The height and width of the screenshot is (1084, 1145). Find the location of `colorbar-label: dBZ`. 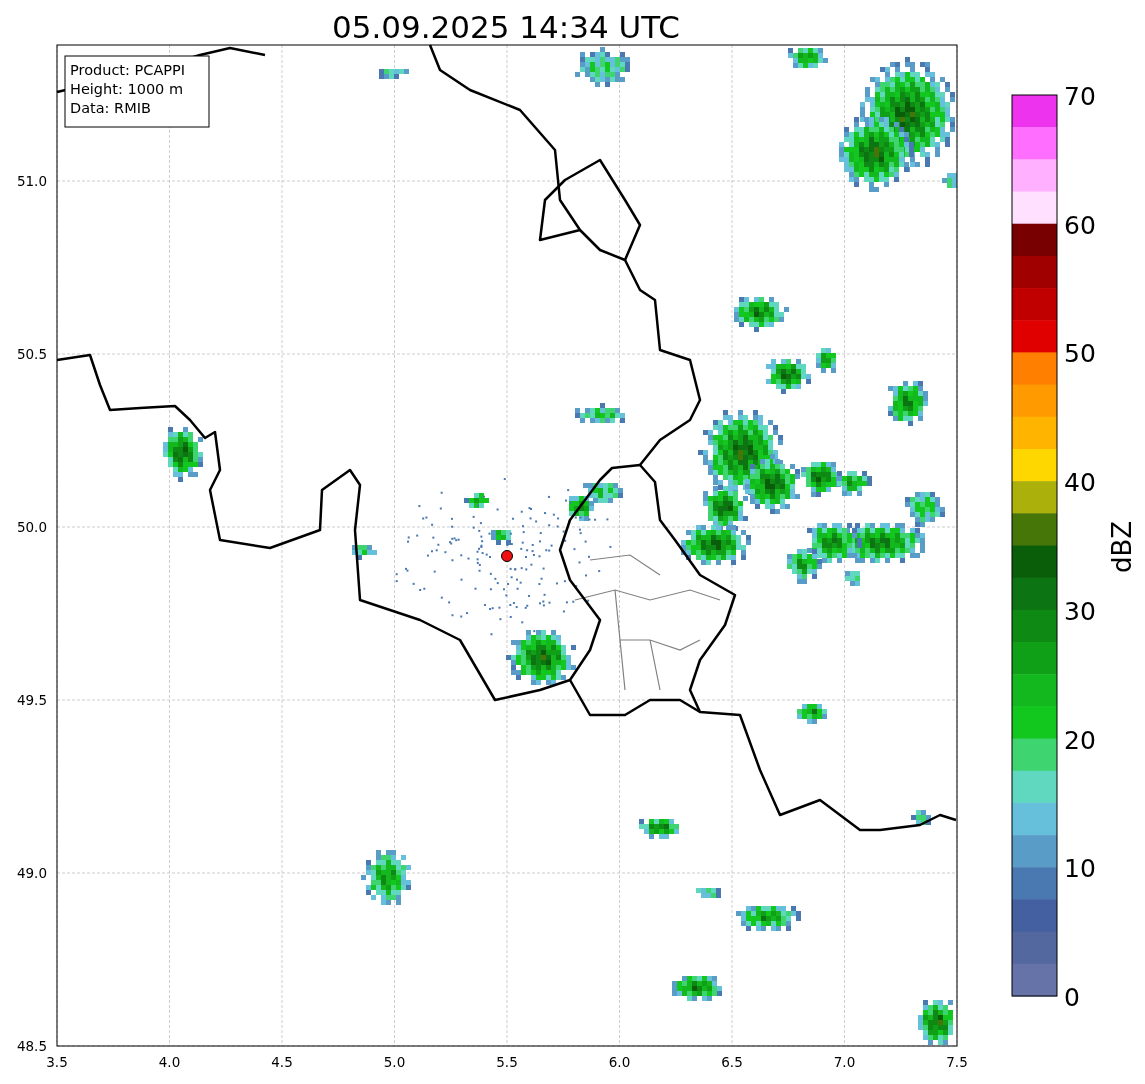

colorbar-label: dBZ is located at coordinates (1122, 547).